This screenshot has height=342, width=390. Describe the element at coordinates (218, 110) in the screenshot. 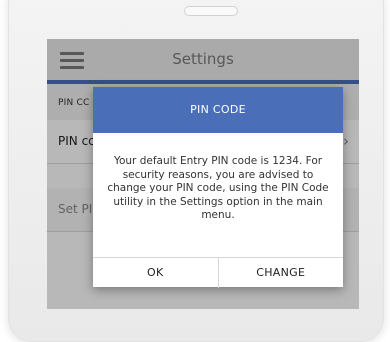

I see `dialog-title: PIN CODE` at that location.